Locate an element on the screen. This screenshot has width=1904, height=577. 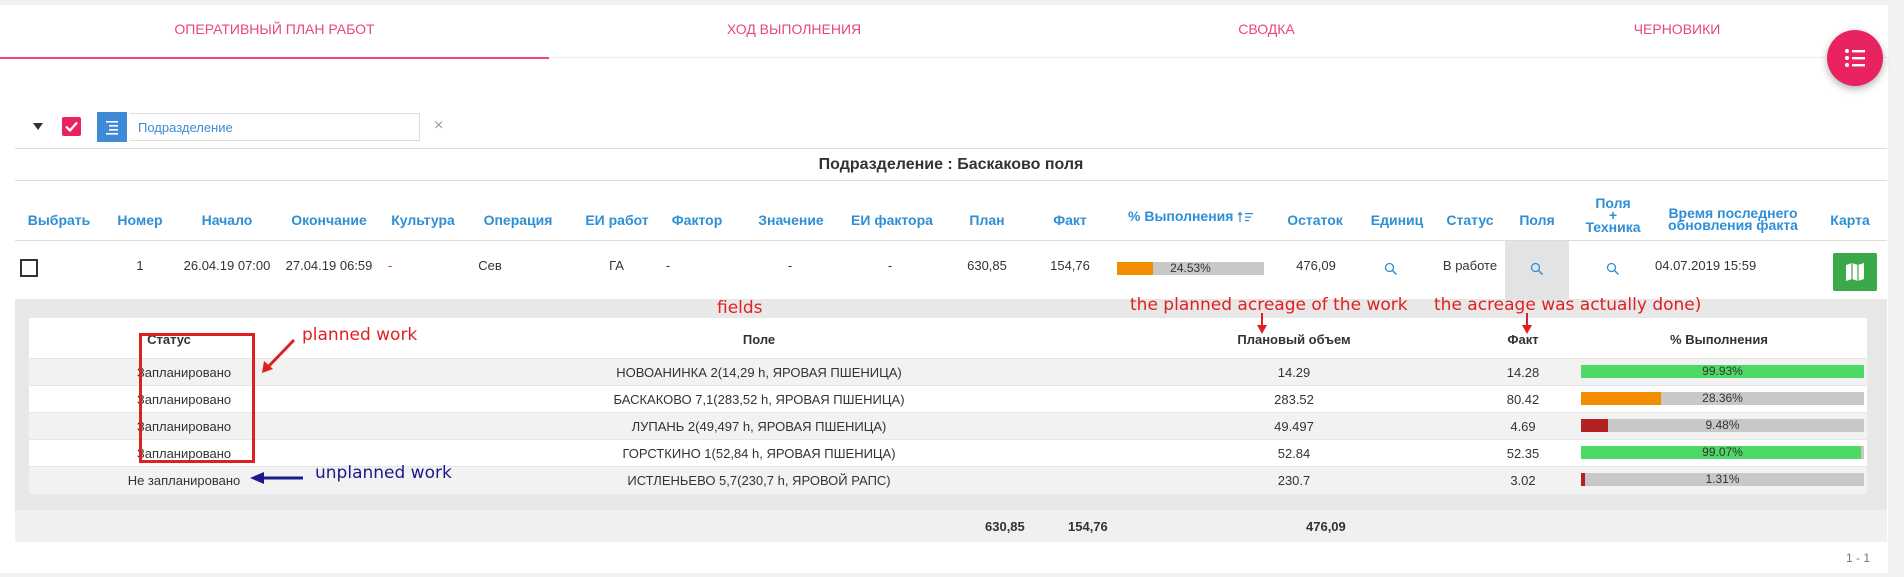
detail-fact: 14.28 is located at coordinates (1523, 372).